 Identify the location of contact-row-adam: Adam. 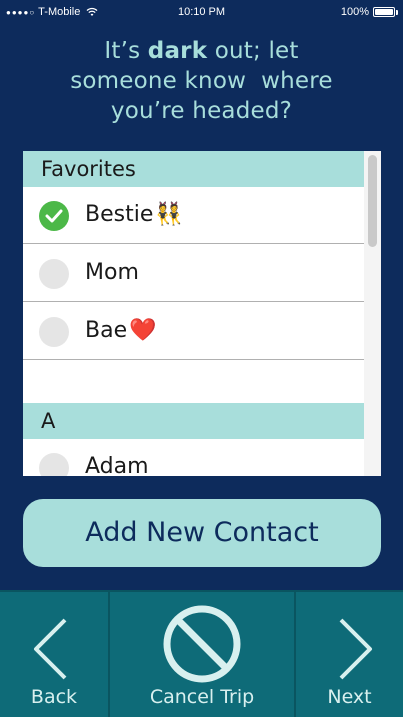
(193, 457).